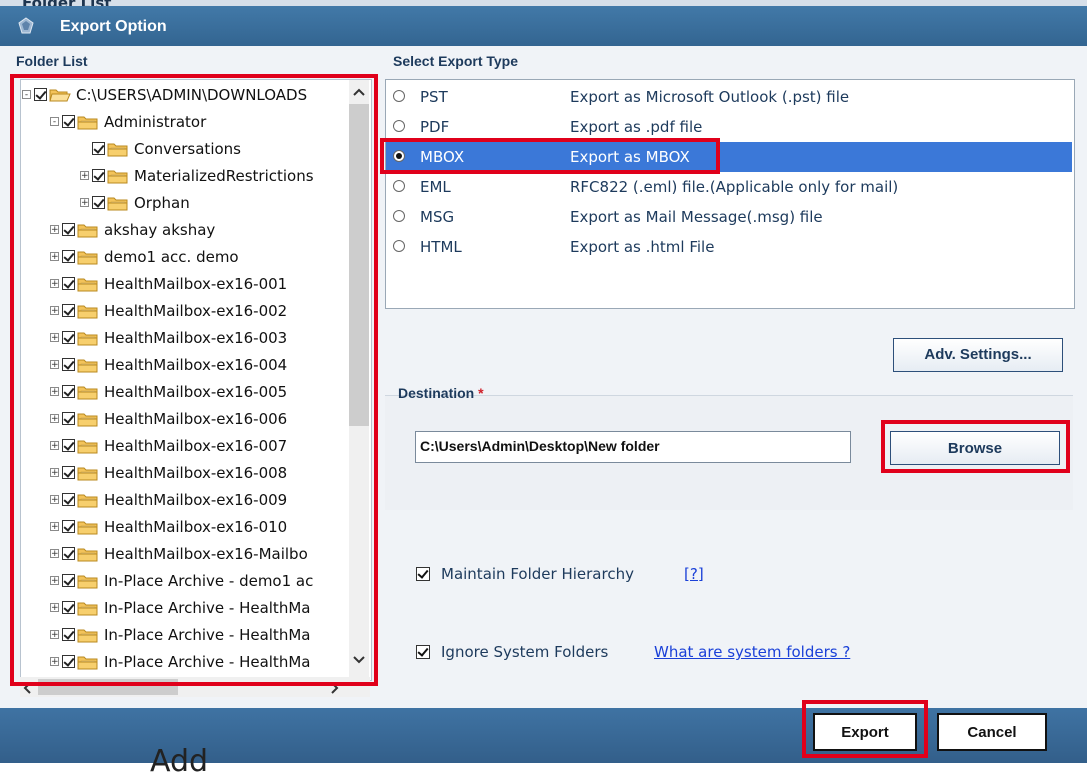 This screenshot has height=779, width=1087. Describe the element at coordinates (481, 393) in the screenshot. I see `required-marker: *` at that location.